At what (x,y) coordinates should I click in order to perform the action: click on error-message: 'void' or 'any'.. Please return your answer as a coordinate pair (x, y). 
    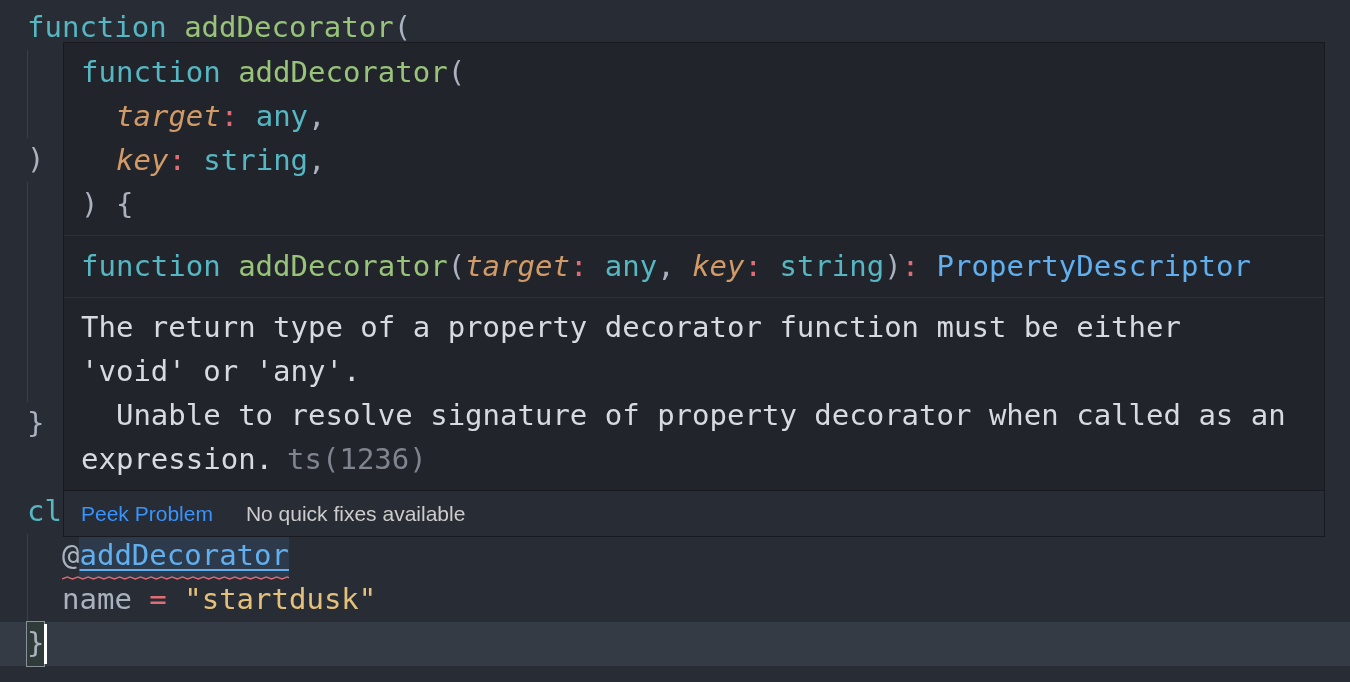
    Looking at the image, I should click on (221, 372).